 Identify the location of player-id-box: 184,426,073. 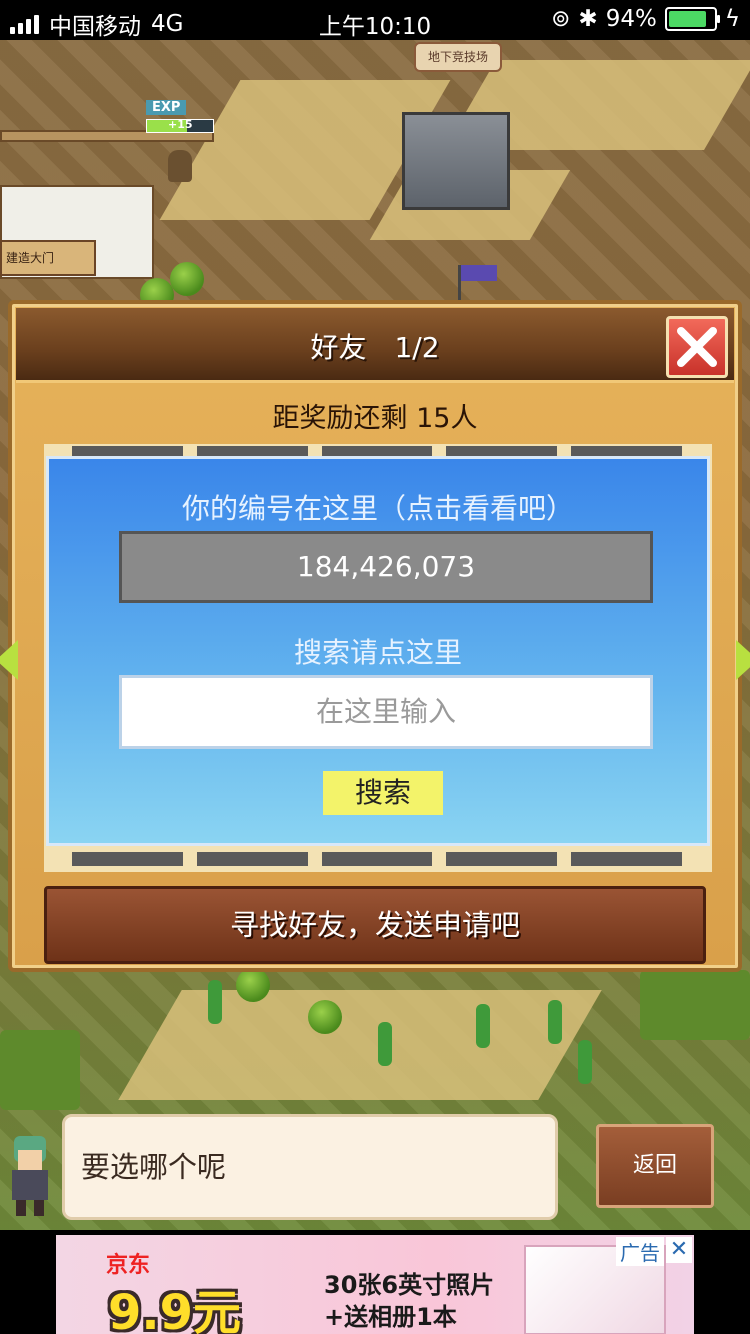
(386, 567).